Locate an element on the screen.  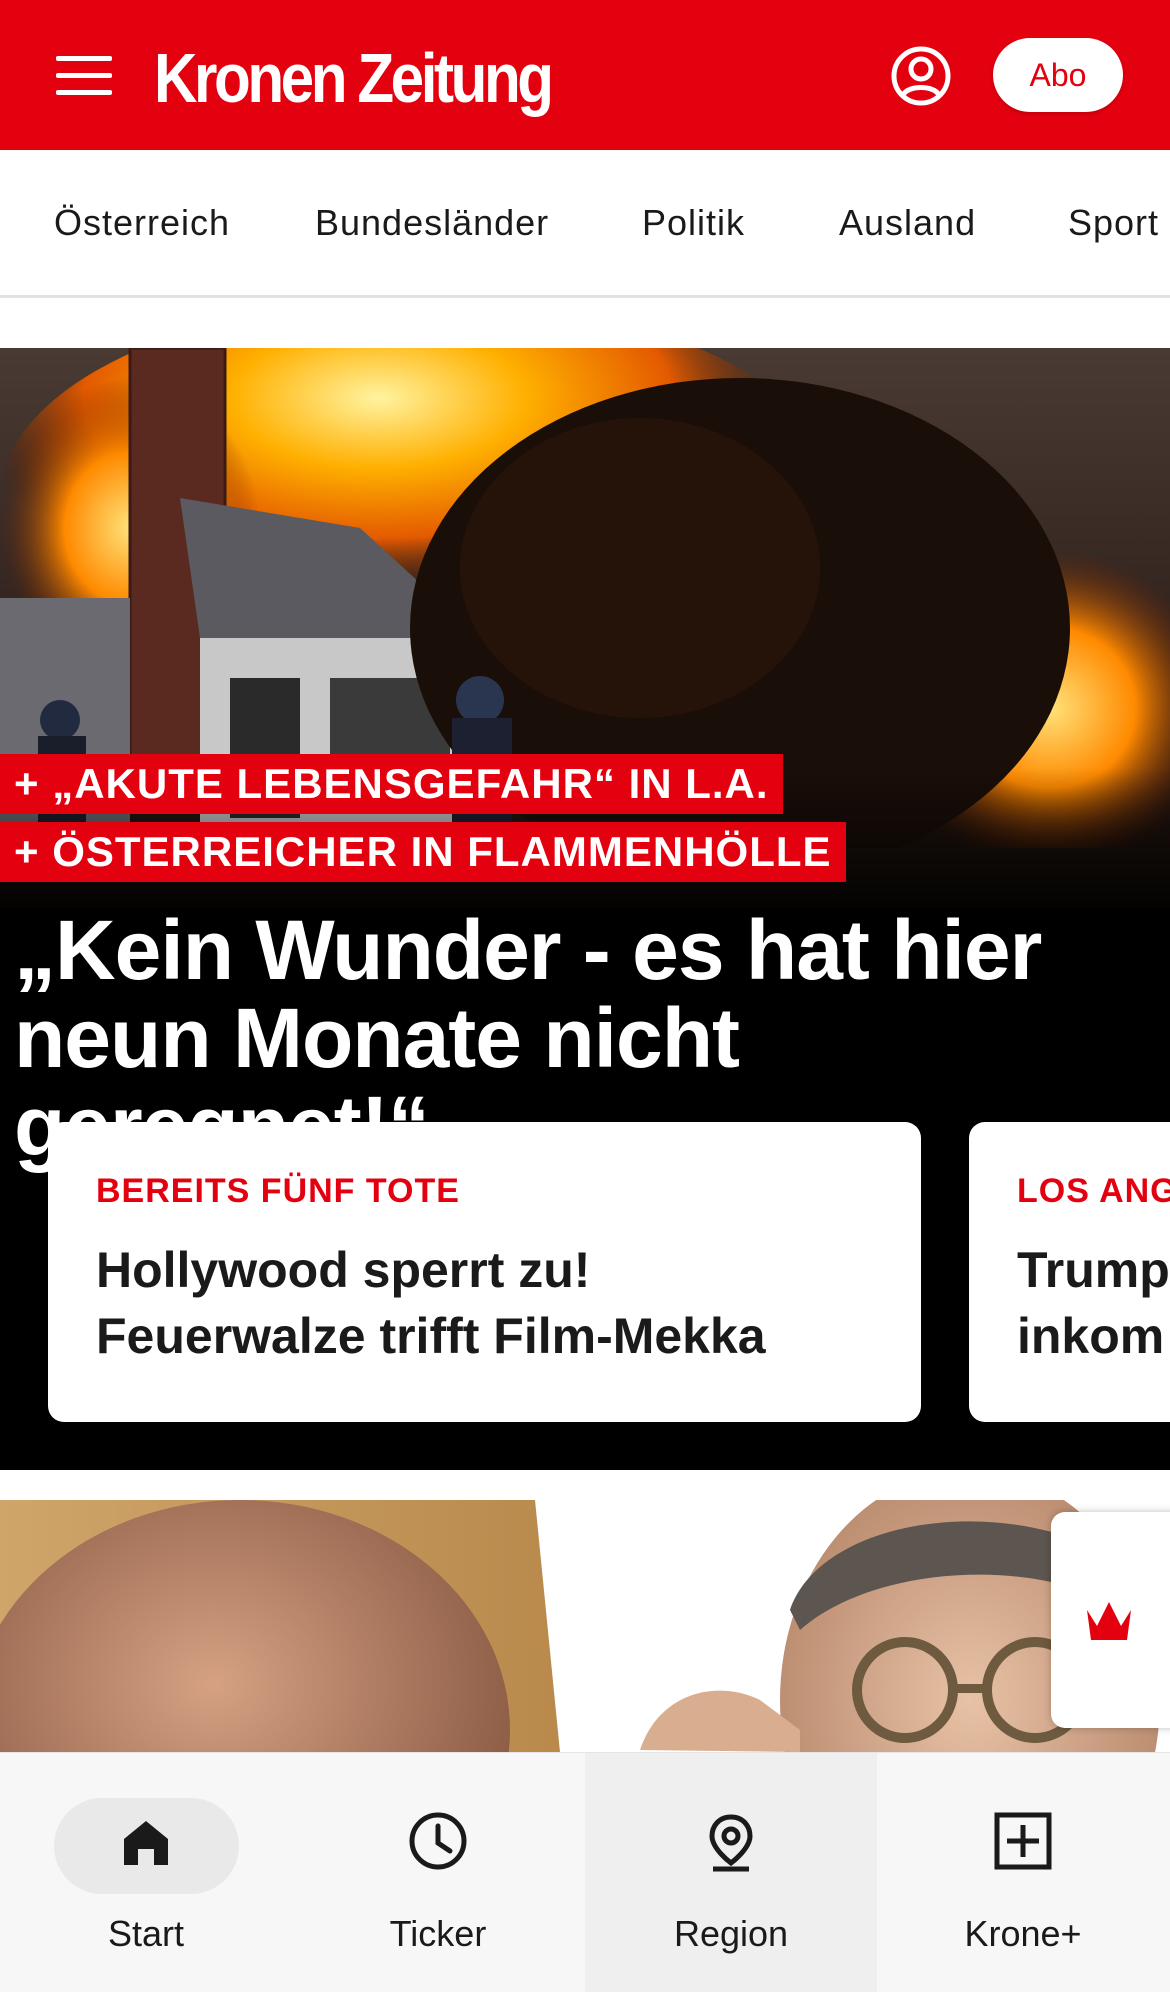
location-pin-icon is located at coordinates (731, 1843).